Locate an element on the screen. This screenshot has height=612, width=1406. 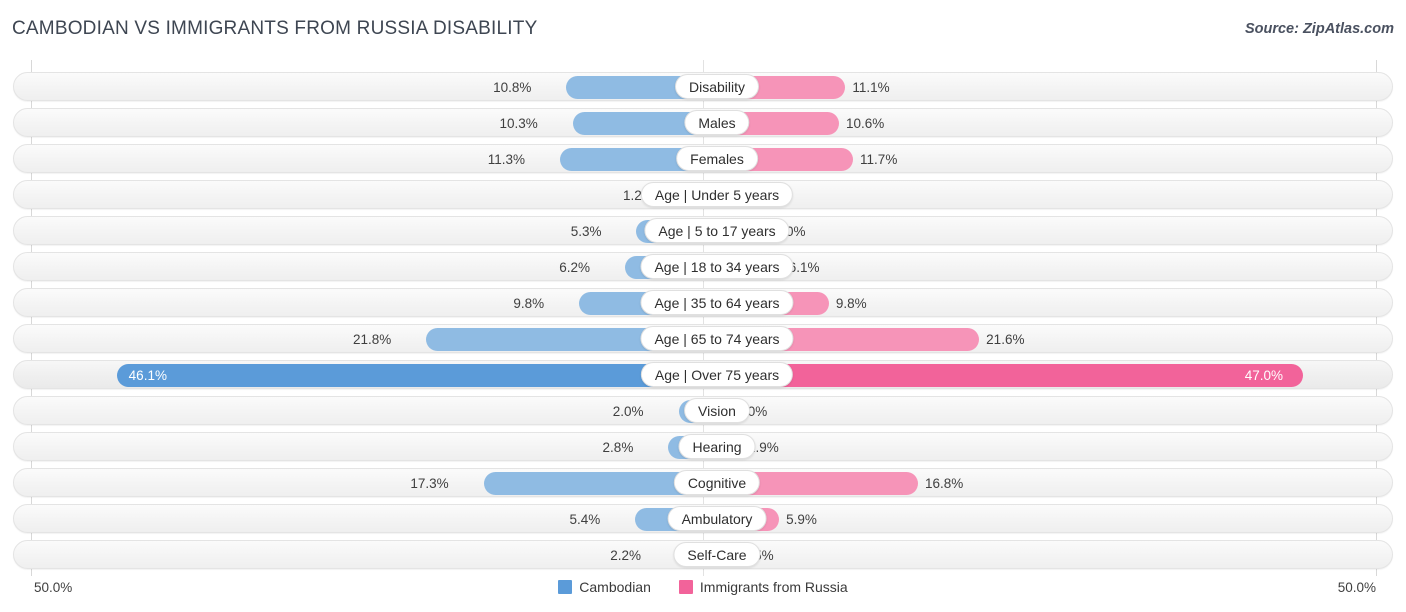
value-label-immigrants-russia: 10.6% is located at coordinates (865, 123).